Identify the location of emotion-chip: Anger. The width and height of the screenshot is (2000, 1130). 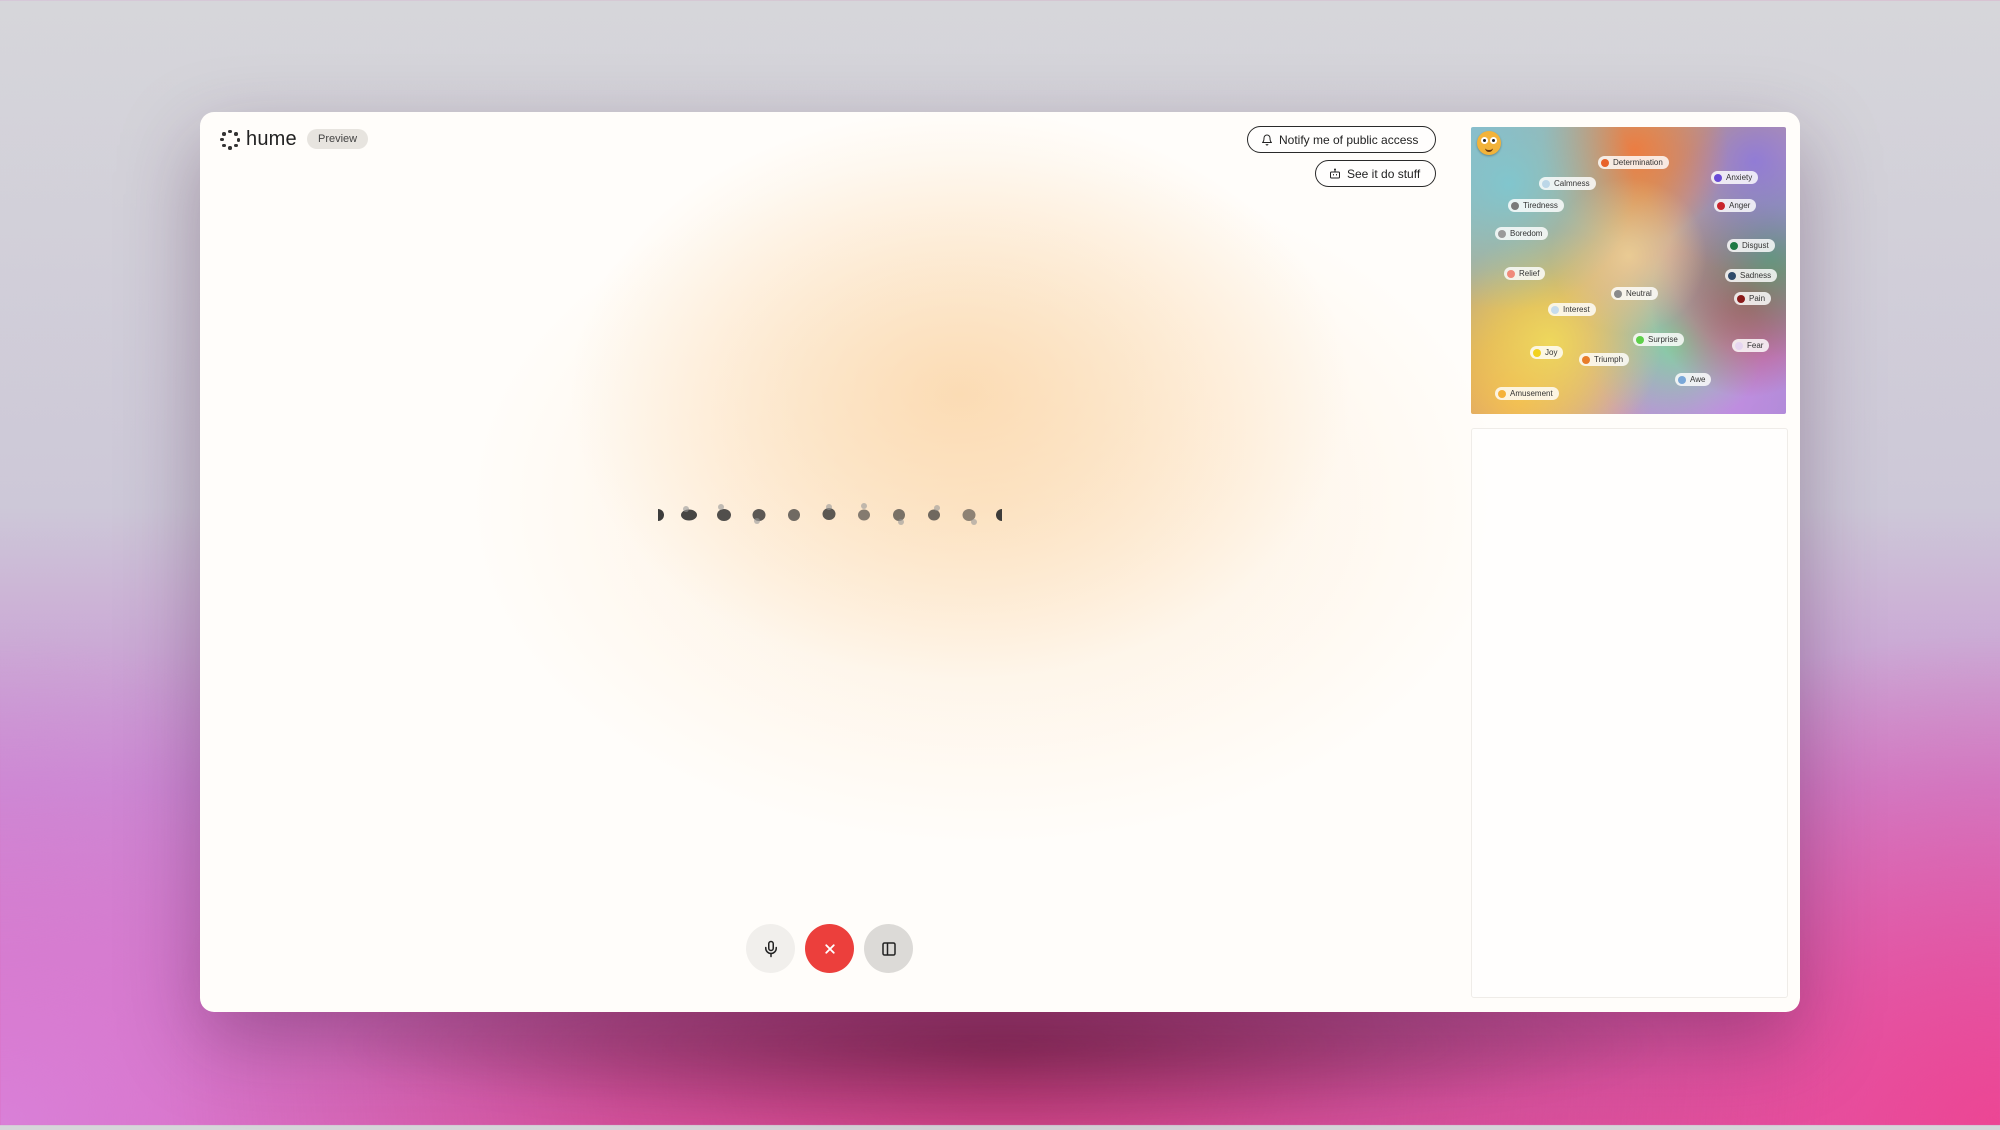
(1735, 205).